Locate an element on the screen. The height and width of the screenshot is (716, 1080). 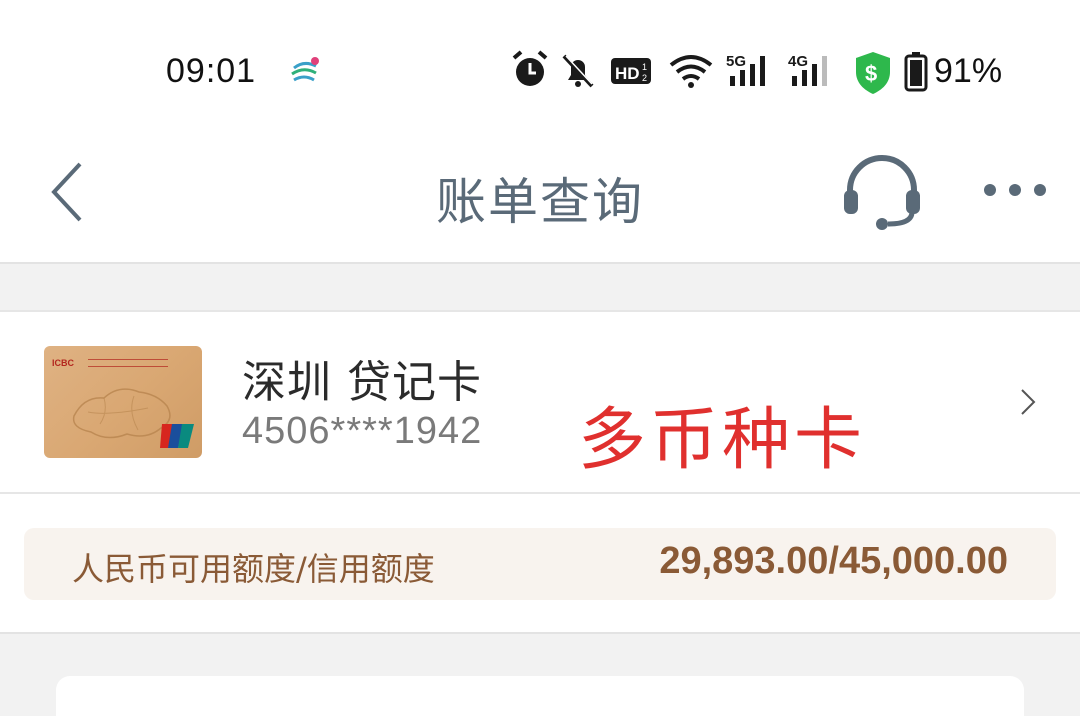
security-shield-icon: $ is located at coordinates (873, 73).